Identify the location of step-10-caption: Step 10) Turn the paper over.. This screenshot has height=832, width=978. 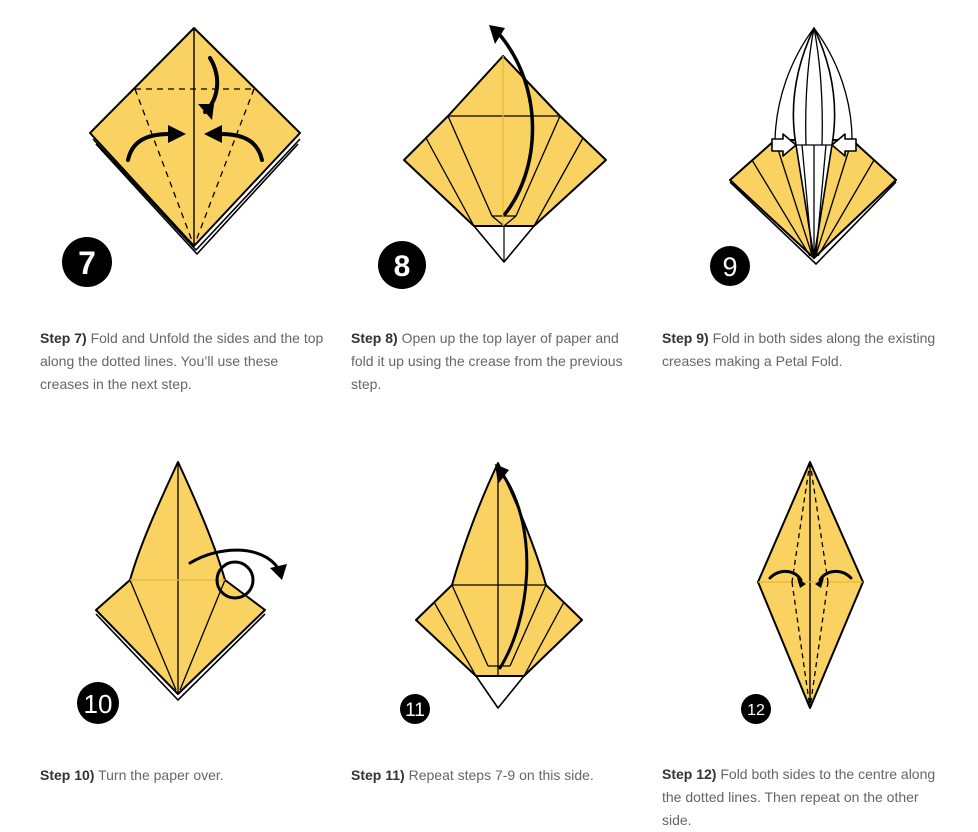
(185, 775).